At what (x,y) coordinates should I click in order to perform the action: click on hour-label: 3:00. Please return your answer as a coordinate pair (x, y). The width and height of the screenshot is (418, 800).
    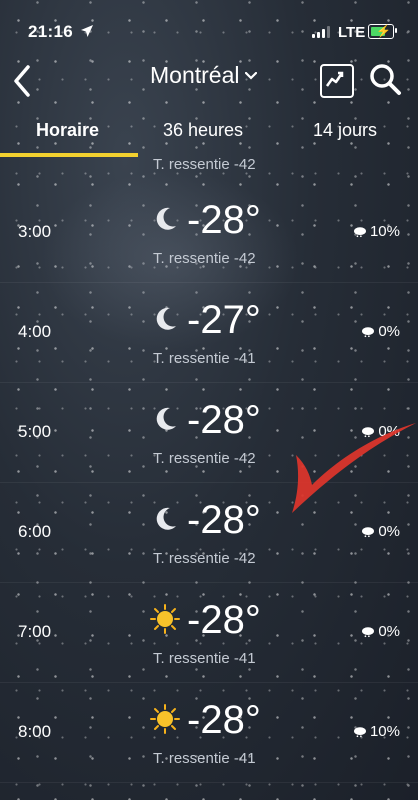
    Looking at the image, I should click on (35, 231).